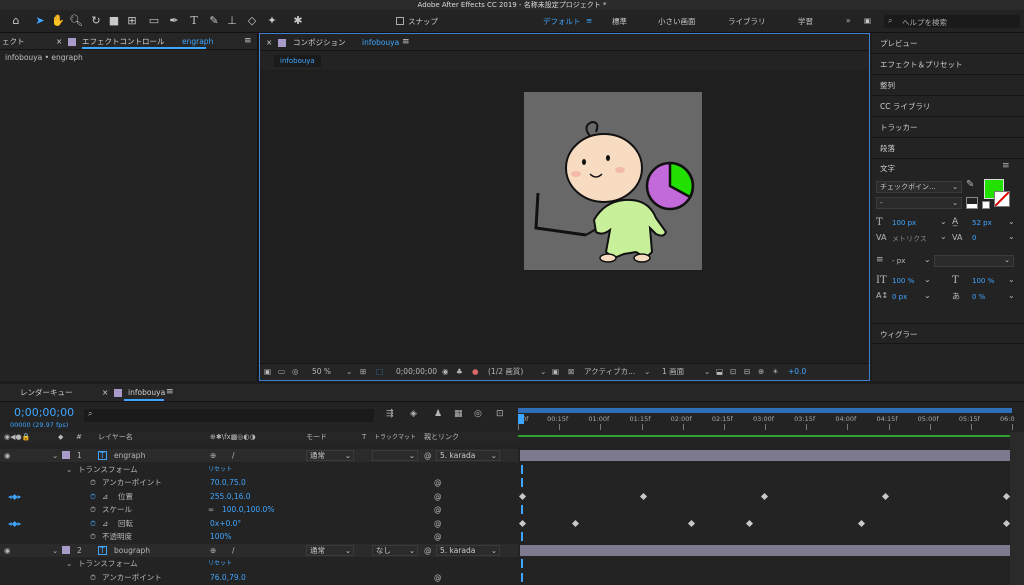 This screenshot has height=585, width=1024. I want to click on horizontal-scale-value: 100 %, so click(983, 281).